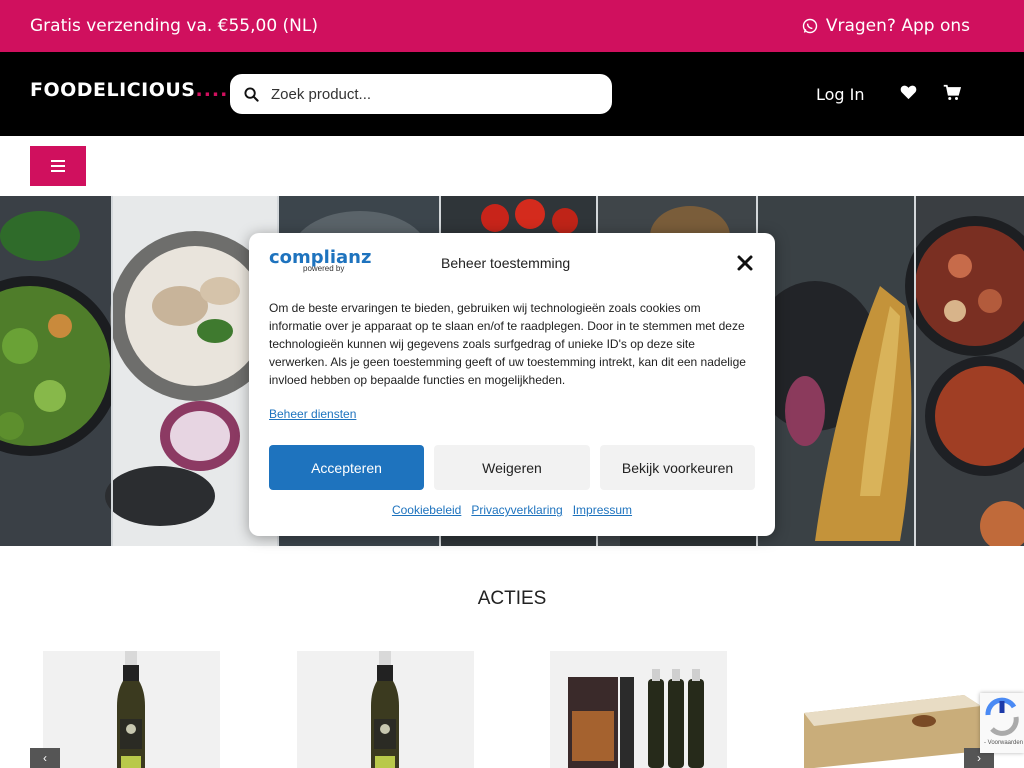  I want to click on consent-policy-links: Cookiebeleid Privacyverklaring Impressum, so click(512, 510).